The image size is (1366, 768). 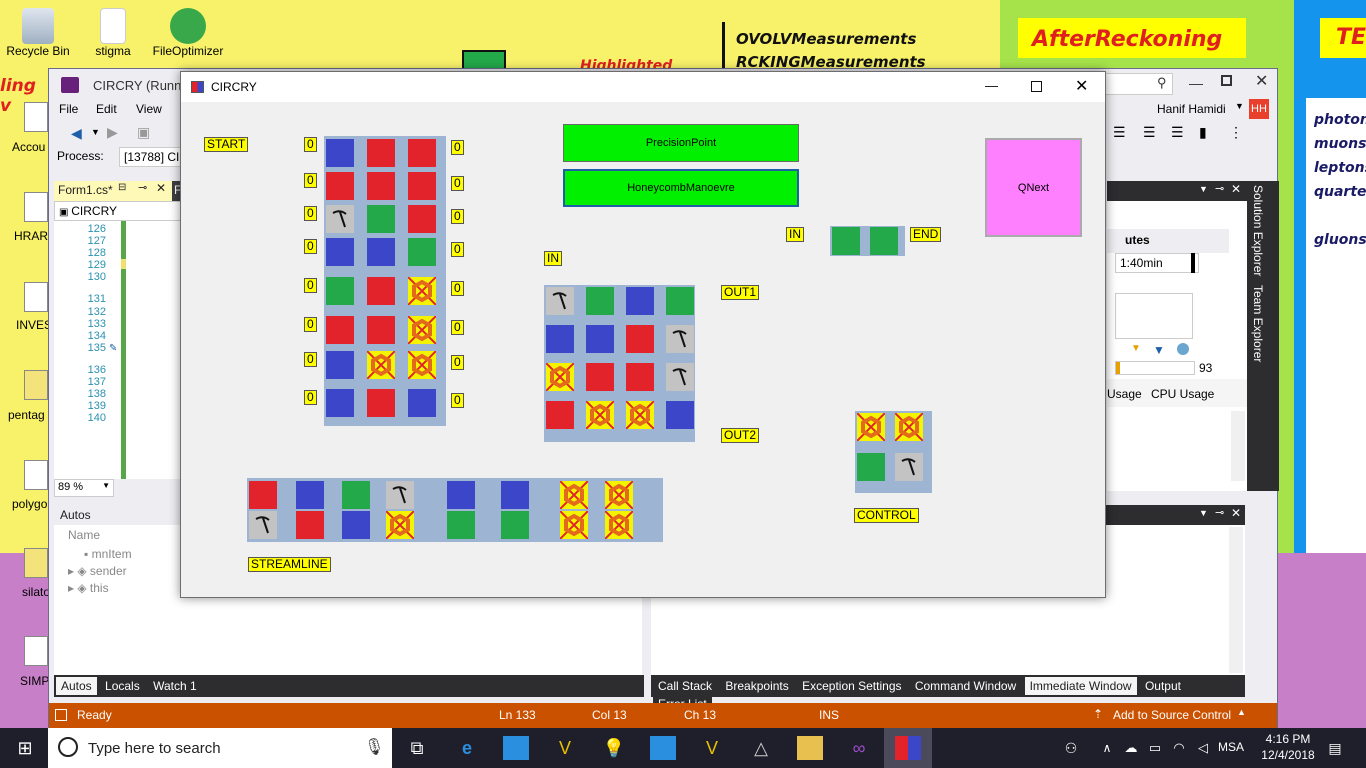 I want to click on side-tab-solution-explorer: Solution Explorer, so click(x=1258, y=230).